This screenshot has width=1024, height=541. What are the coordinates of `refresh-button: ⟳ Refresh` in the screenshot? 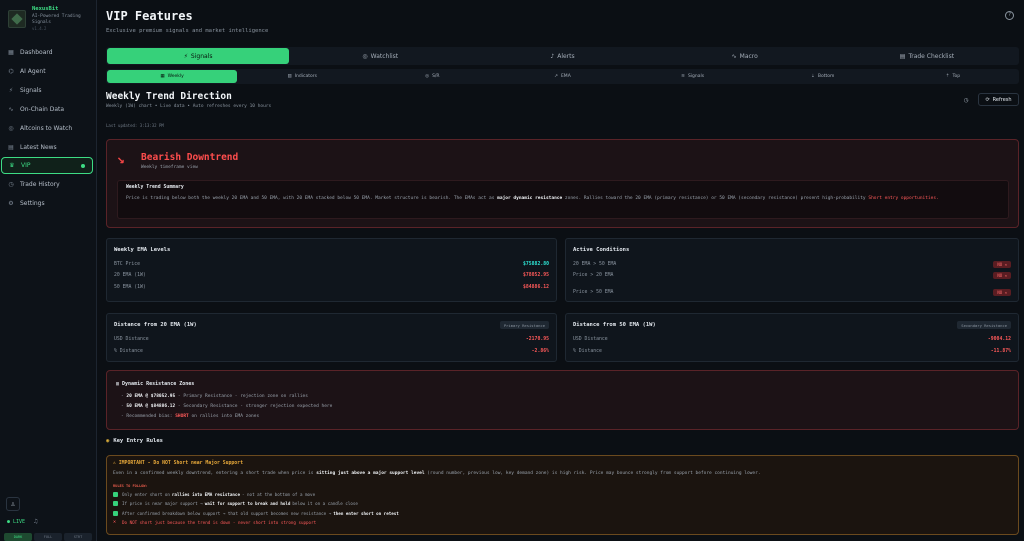 It's located at (998, 99).